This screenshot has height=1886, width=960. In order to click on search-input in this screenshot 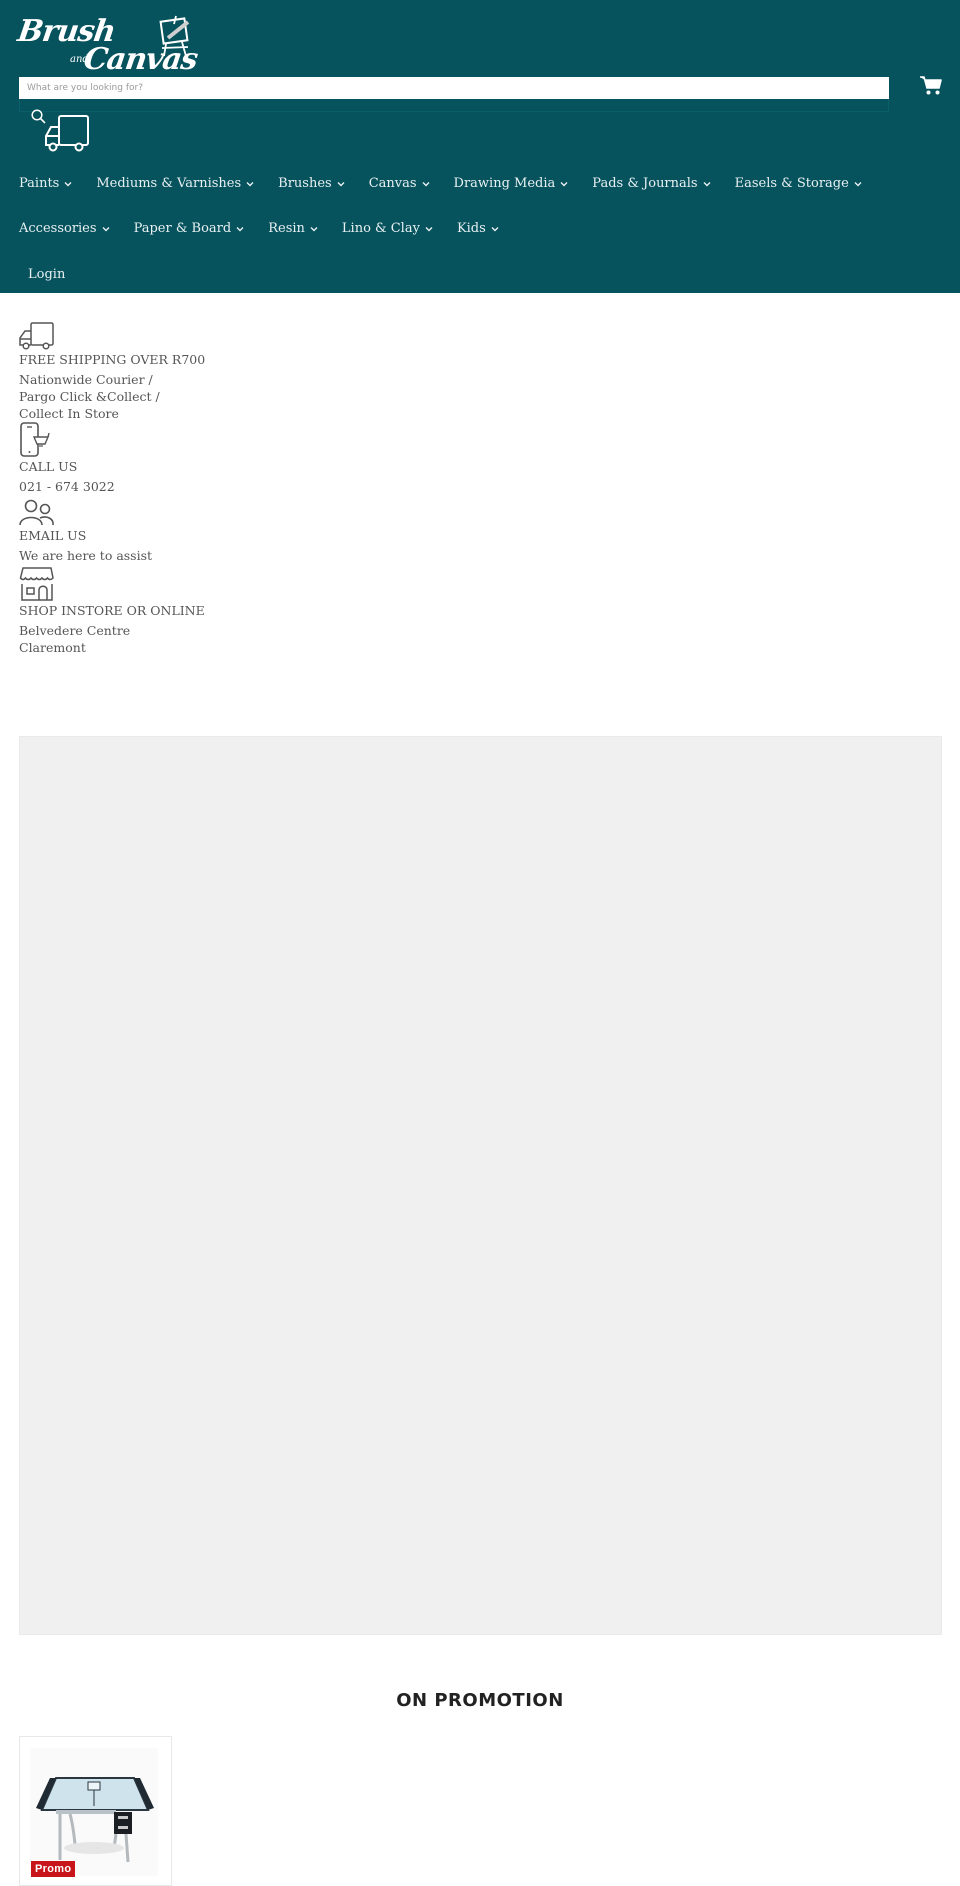, I will do `click(454, 88)`.